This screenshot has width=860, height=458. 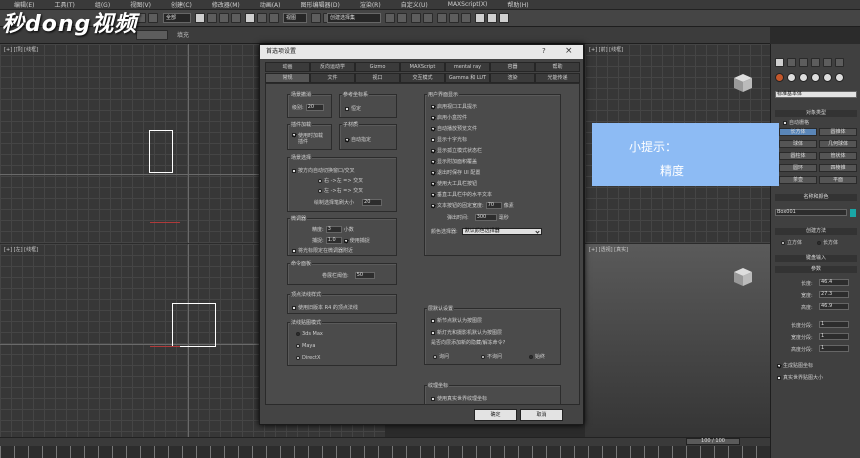 What do you see at coordinates (834, 294) in the screenshot?
I see `width-spinner: 27.3` at bounding box center [834, 294].